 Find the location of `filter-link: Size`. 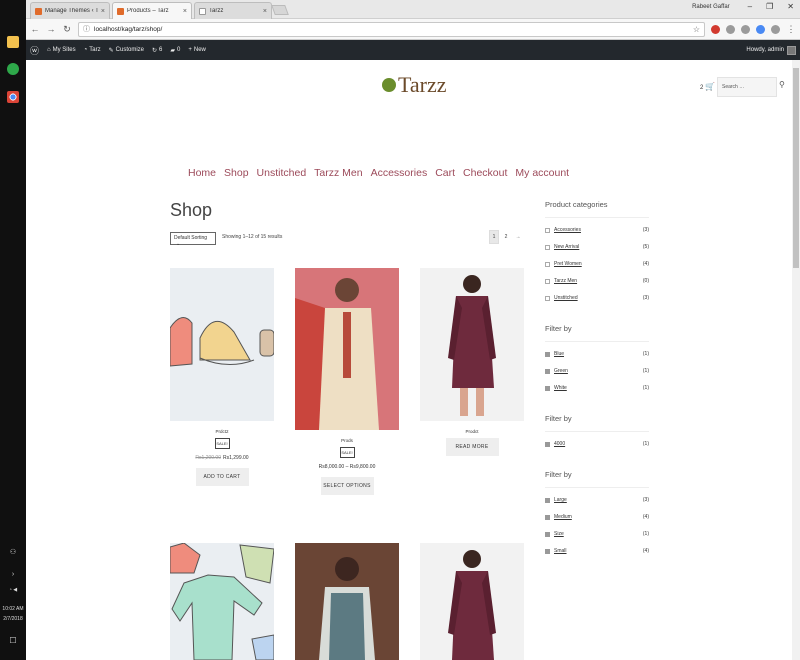

filter-link: Size is located at coordinates (597, 534).